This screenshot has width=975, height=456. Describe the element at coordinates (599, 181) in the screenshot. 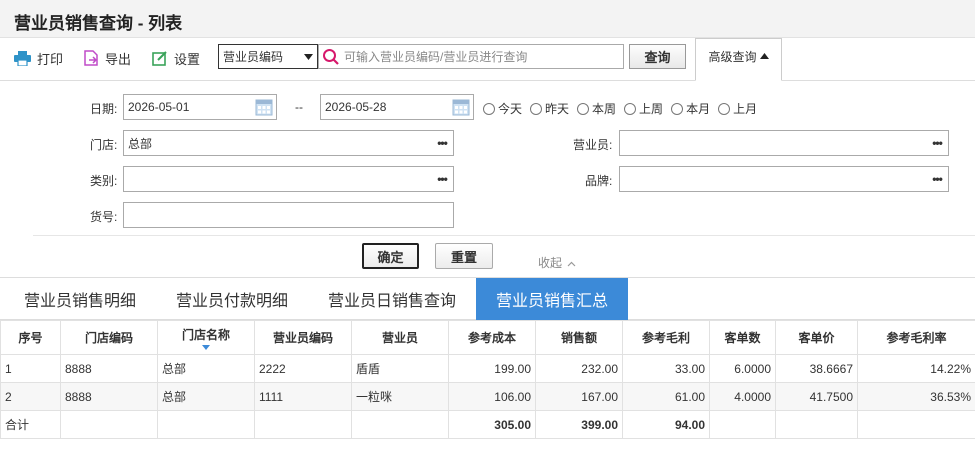

I see `brand-label: 品牌:` at that location.